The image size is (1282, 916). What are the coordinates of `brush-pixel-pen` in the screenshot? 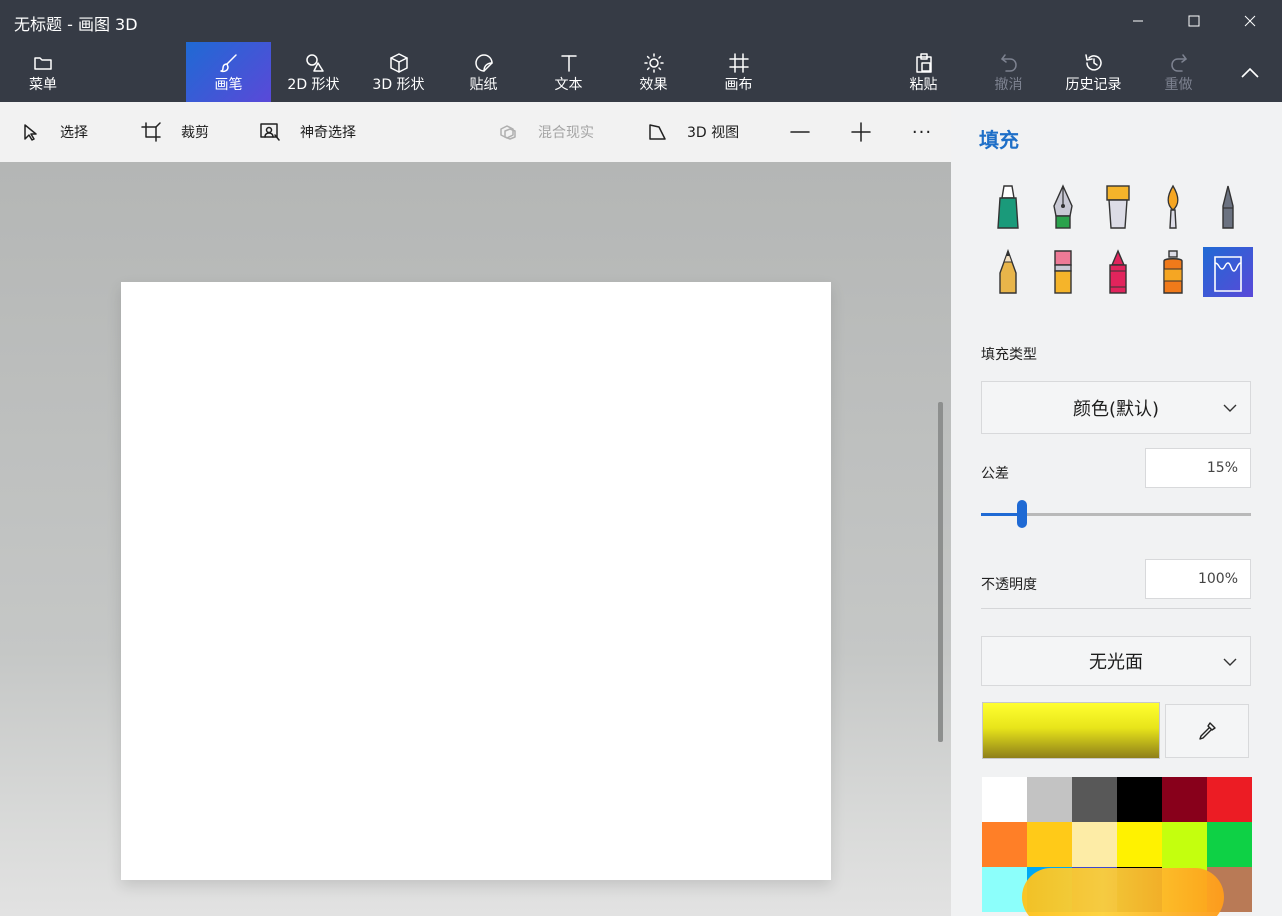 It's located at (1228, 207).